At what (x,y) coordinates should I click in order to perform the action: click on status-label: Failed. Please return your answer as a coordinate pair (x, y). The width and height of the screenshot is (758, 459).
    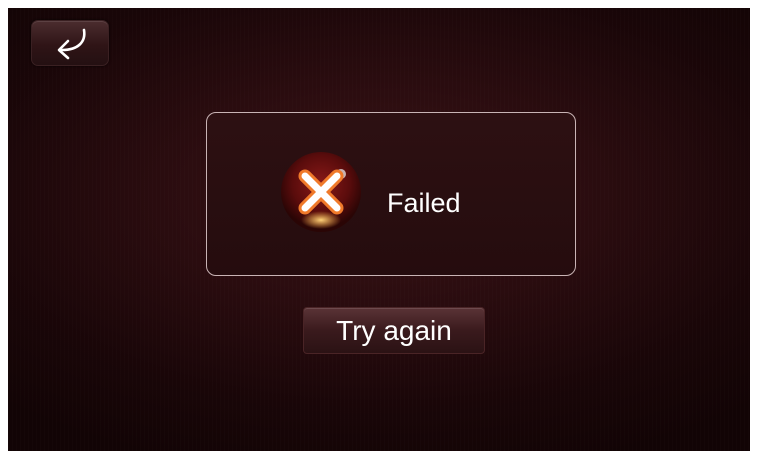
    Looking at the image, I should click on (424, 203).